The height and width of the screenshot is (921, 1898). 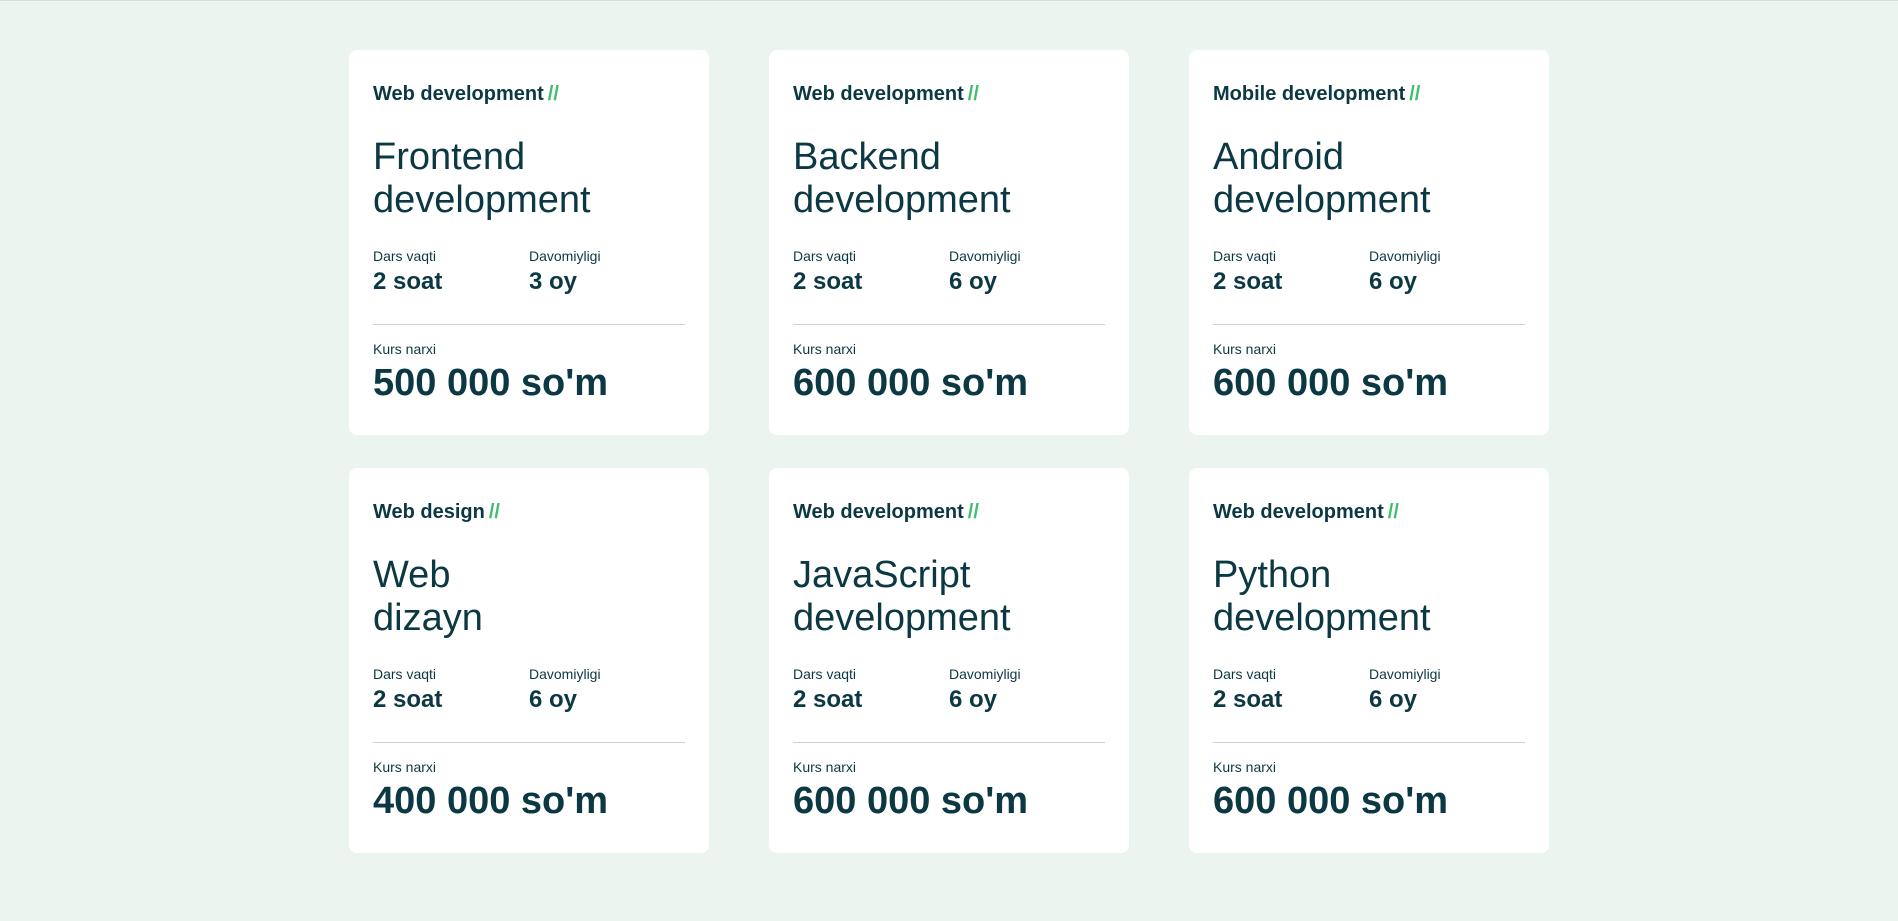 I want to click on course-category: Mobile development//, so click(x=1369, y=94).